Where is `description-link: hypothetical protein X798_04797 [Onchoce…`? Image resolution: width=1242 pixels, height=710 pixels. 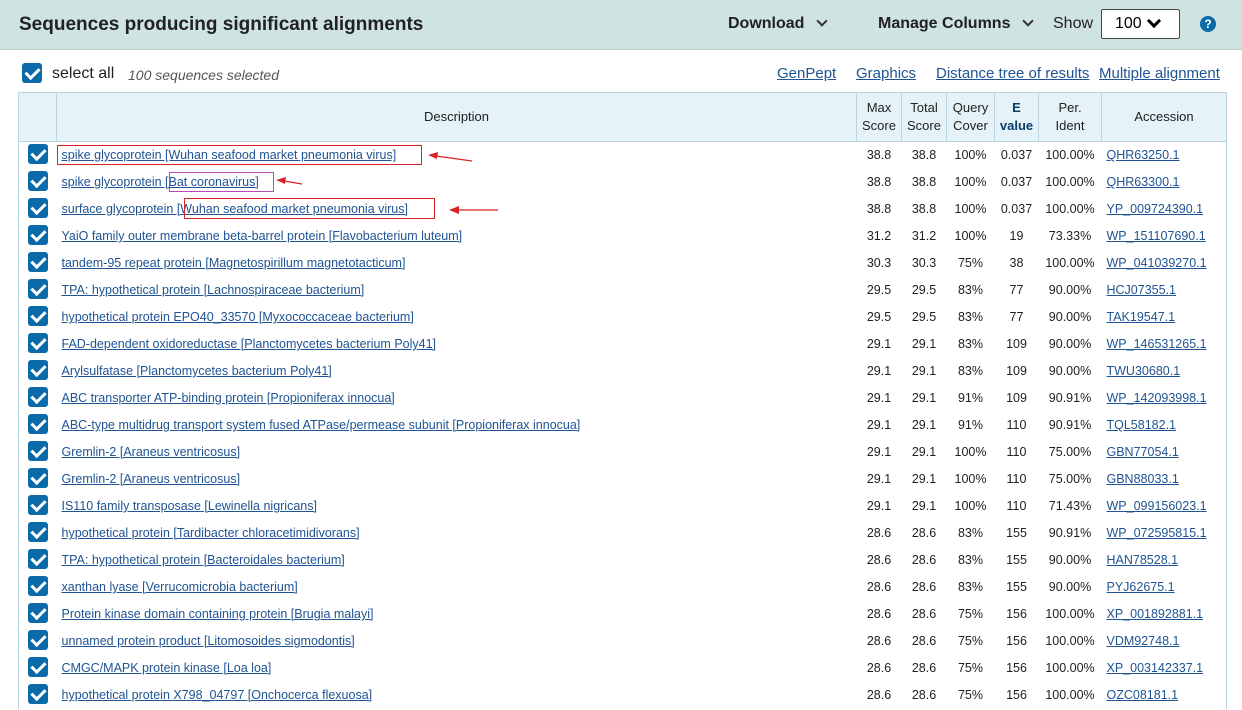
description-link: hypothetical protein X798_04797 [Onchoce… is located at coordinates (217, 695).